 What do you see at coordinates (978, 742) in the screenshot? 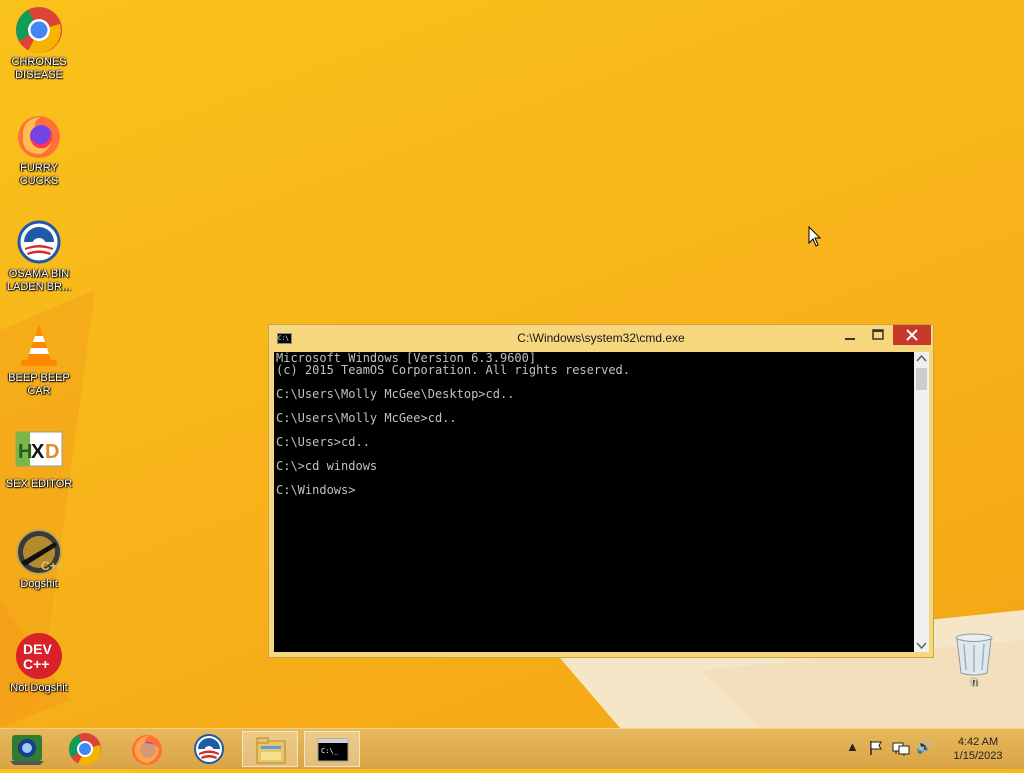
I see `clock-time: 4:42 AM` at bounding box center [978, 742].